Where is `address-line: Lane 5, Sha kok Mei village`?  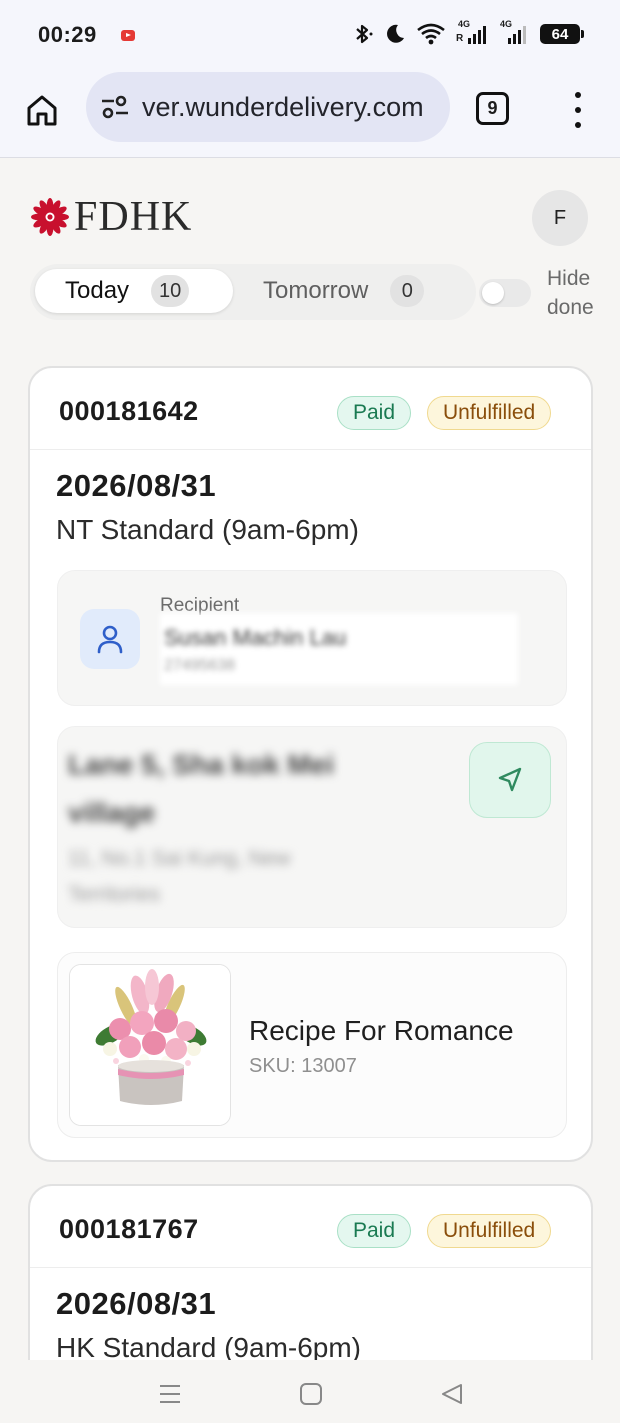
address-line: Lane 5, Sha kok Mei village is located at coordinates (233, 789).